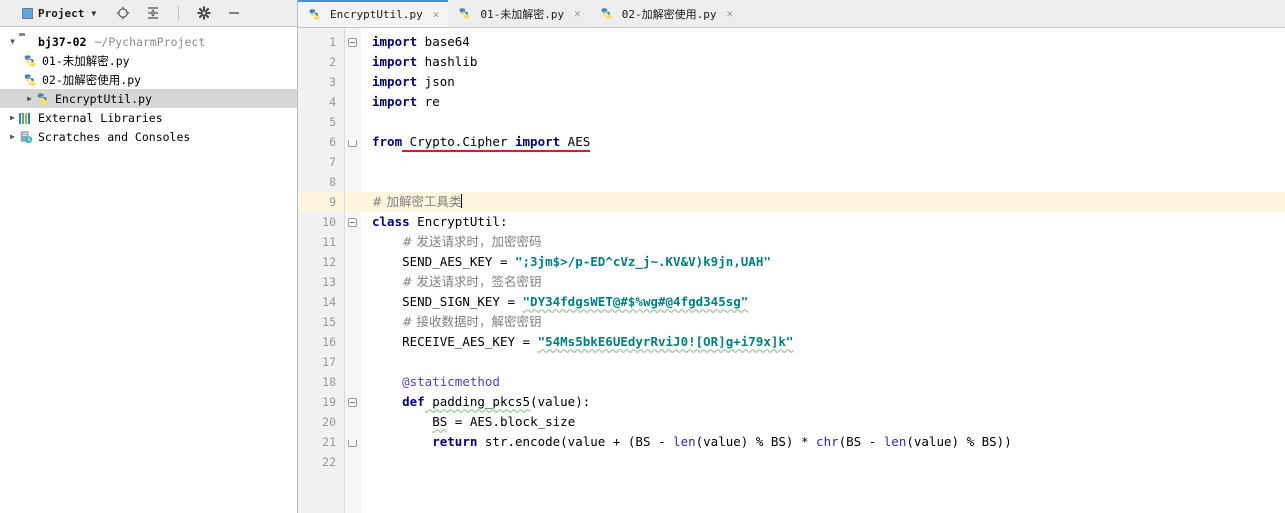  I want to click on line-number-gutter: 1 2 3 4 5 6 7 8 9 10 11 12 13 14 15 16 1, so click(321, 270).